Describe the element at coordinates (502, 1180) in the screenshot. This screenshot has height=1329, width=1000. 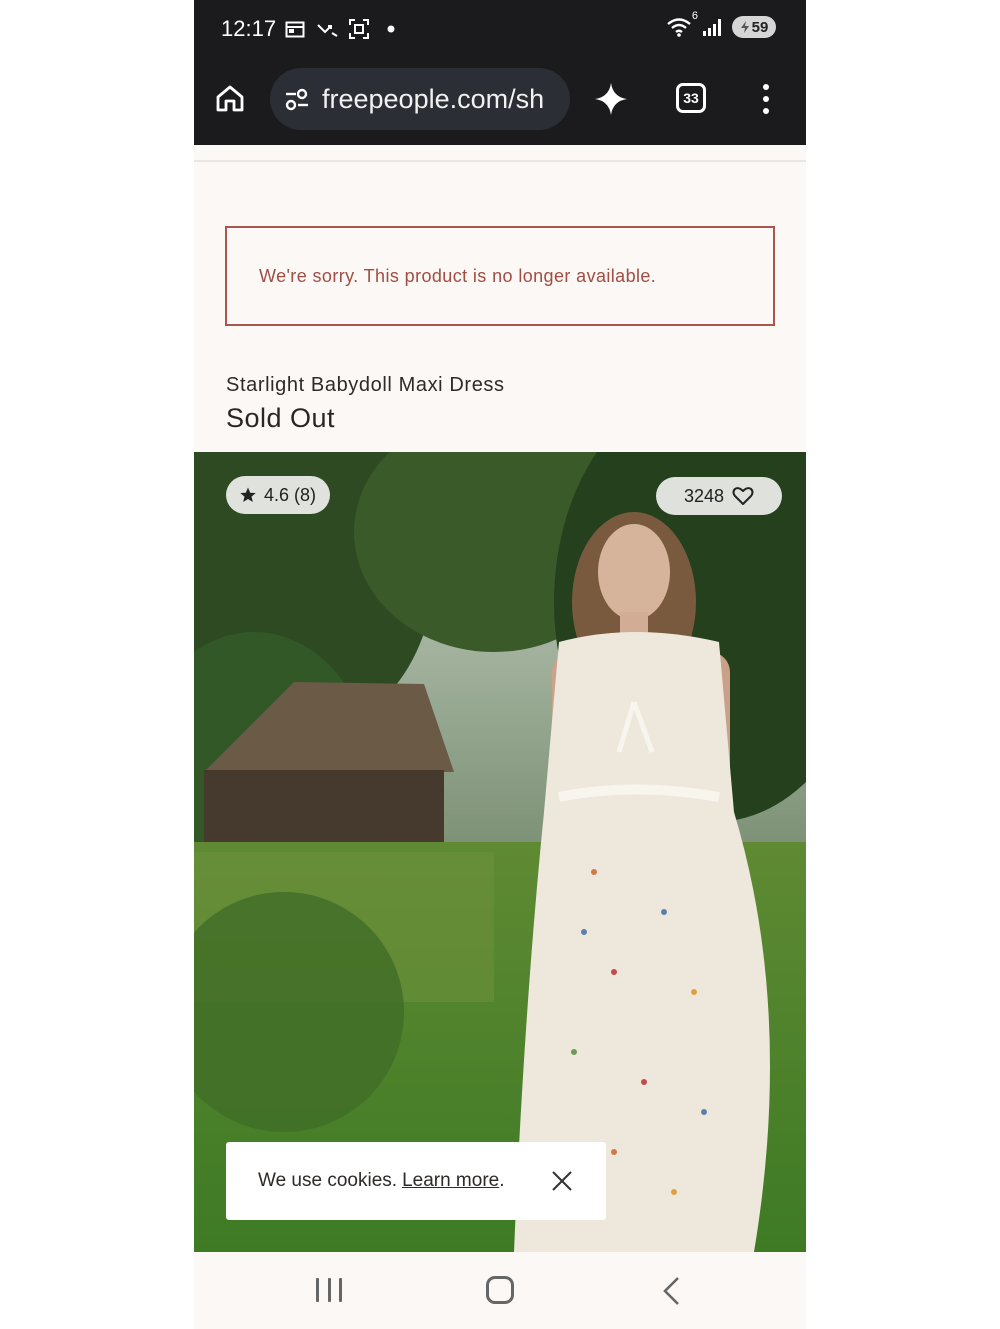
I see `cookie-link-suffix: .` at that location.